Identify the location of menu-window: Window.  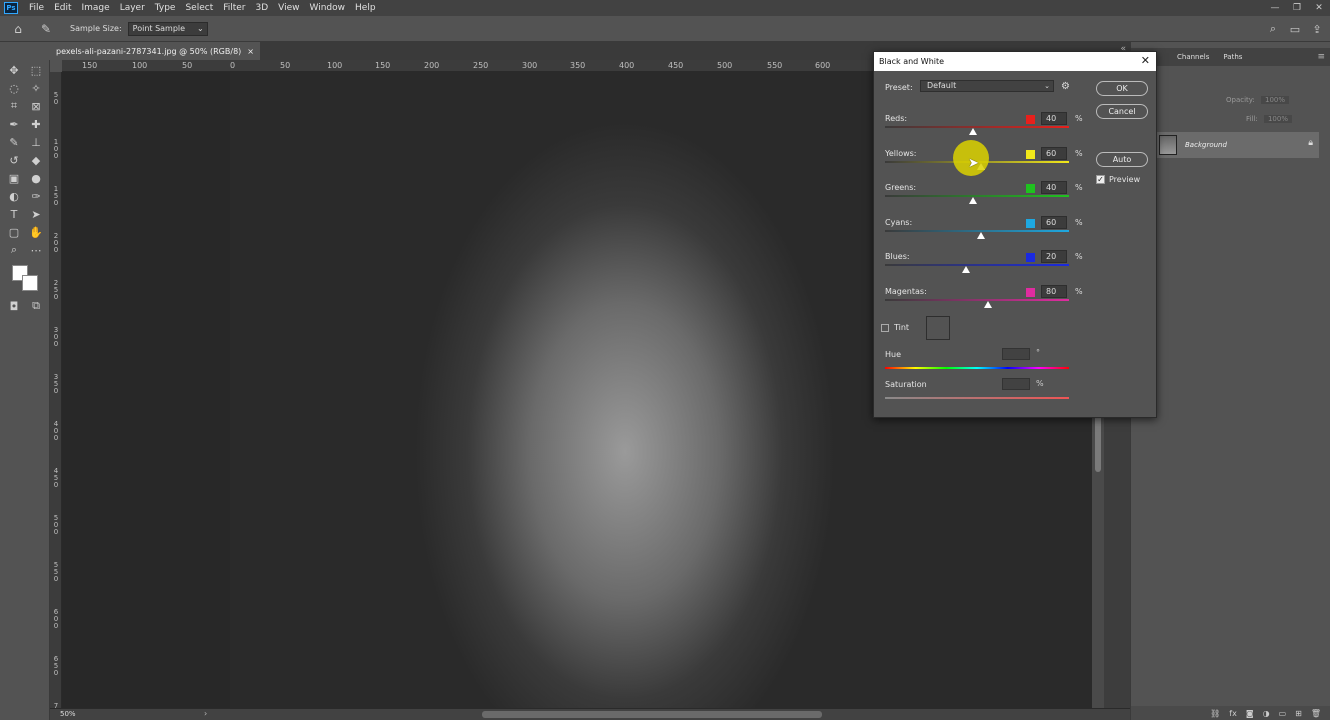
(328, 8).